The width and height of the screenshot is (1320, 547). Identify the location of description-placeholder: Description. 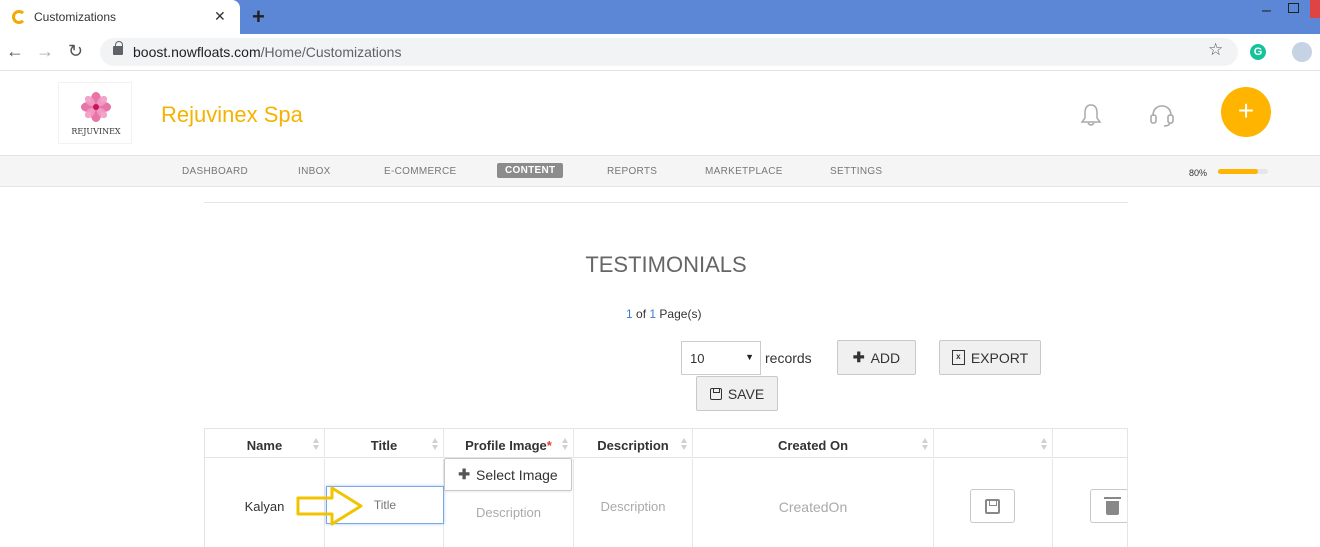
(633, 506).